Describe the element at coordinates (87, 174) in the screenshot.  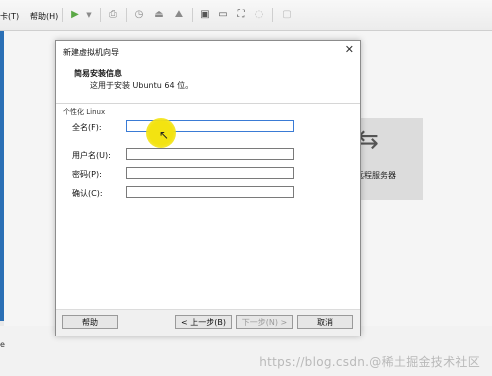
I see `password-label: 密码(P):` at that location.